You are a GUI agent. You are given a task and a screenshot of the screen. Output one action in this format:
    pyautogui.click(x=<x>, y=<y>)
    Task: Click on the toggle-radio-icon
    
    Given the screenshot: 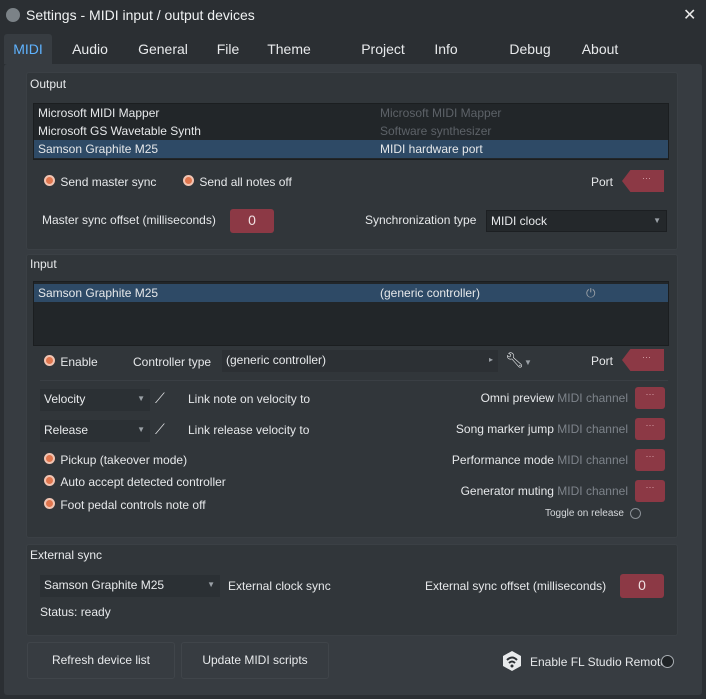 What is the action you would take?
    pyautogui.click(x=635, y=513)
    